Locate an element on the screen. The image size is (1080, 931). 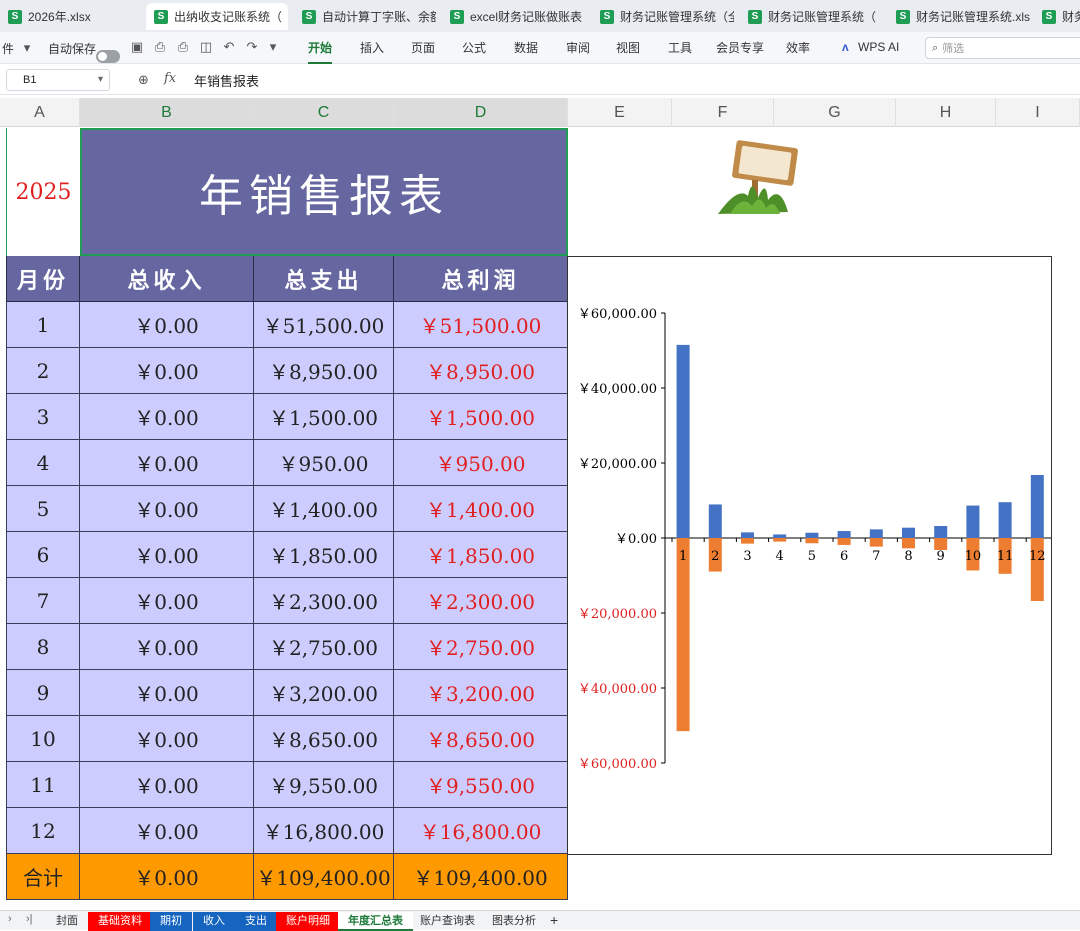
report-title: 年销售报表 is located at coordinates (324, 192).